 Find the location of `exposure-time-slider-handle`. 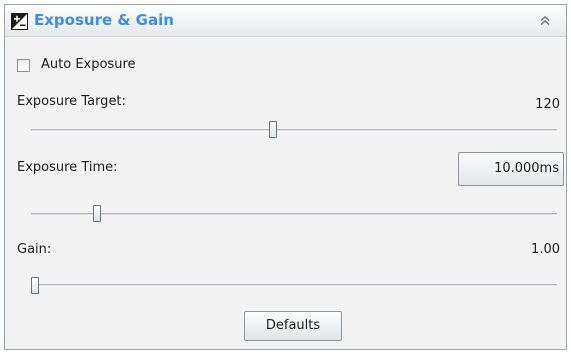

exposure-time-slider-handle is located at coordinates (97, 213).